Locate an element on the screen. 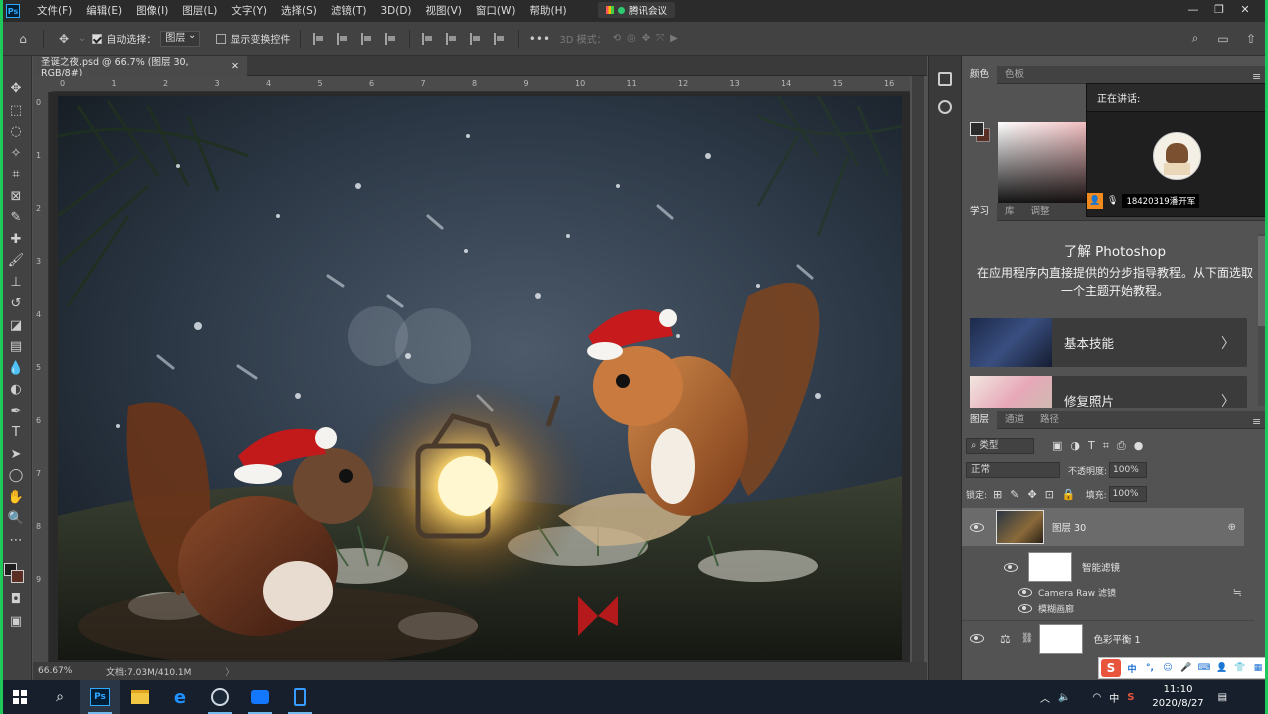 The image size is (1268, 714). eyedropper-tool-icon: ✎ is located at coordinates (16, 218).